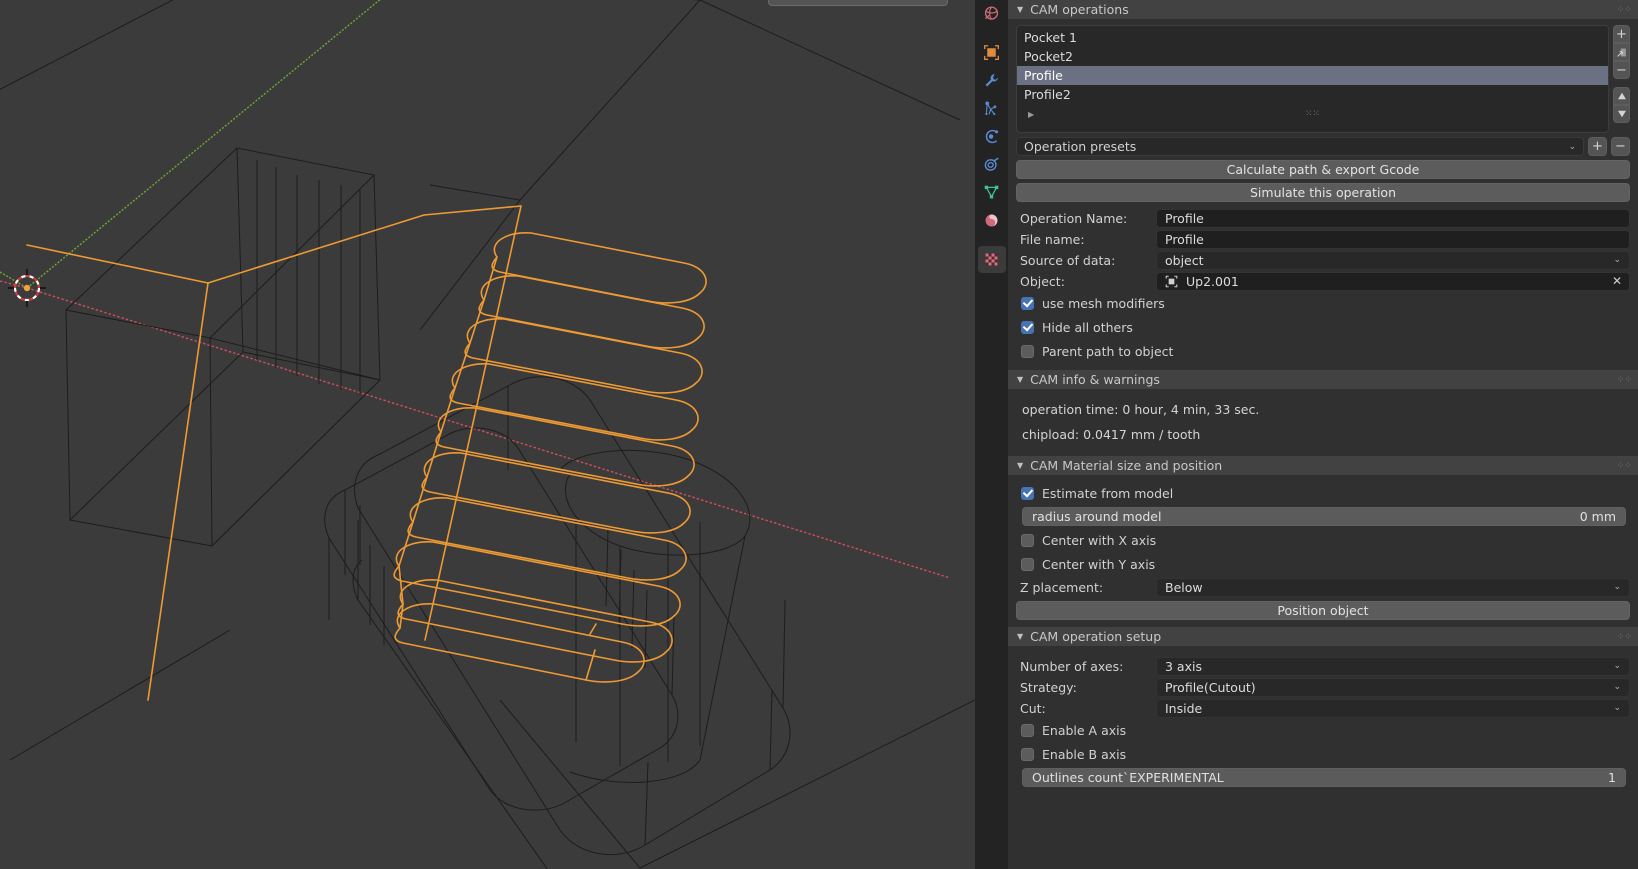 The width and height of the screenshot is (1638, 869). Describe the element at coordinates (1324, 516) in the screenshot. I see `radius-around-model-field: radius around model 0 mm` at that location.